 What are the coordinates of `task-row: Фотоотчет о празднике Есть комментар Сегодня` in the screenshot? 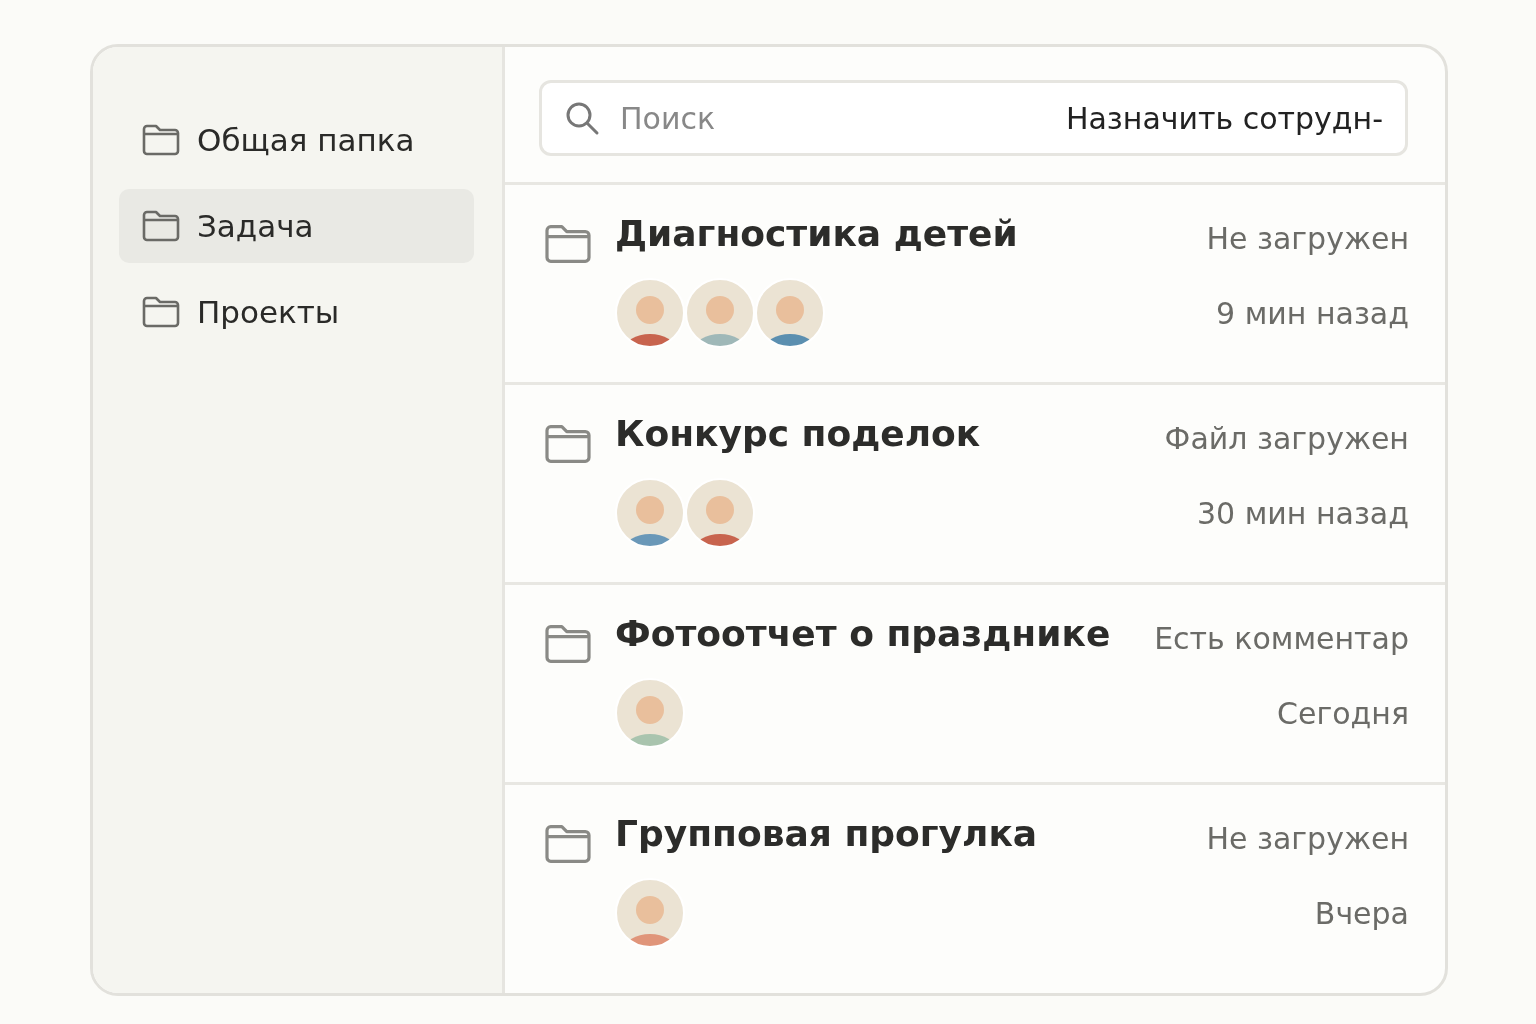 It's located at (975, 685).